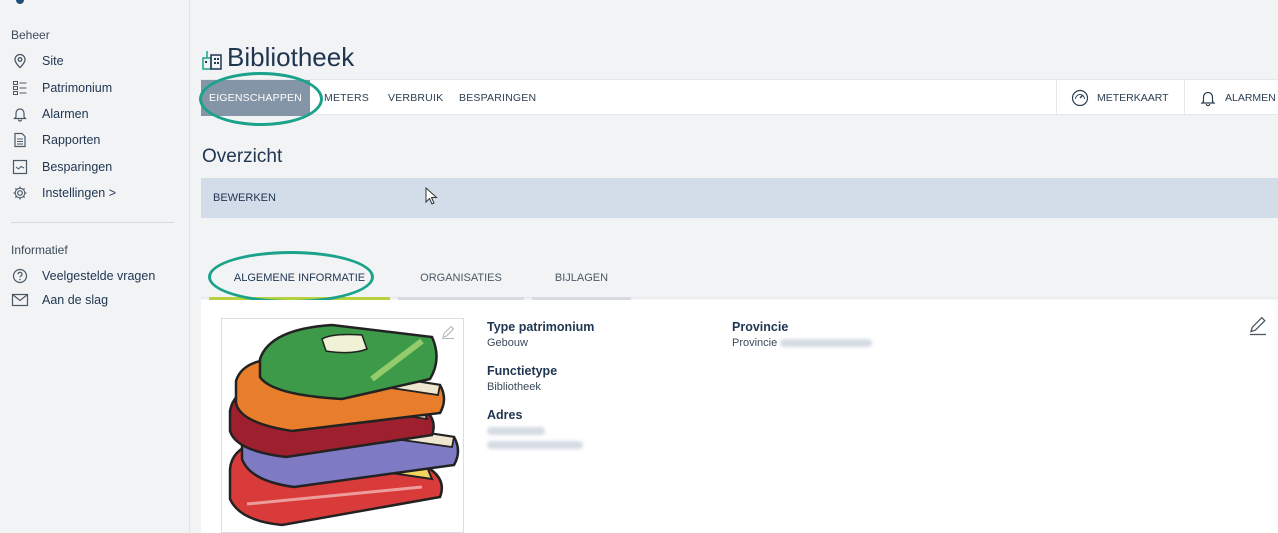  Describe the element at coordinates (1250, 98) in the screenshot. I see `alarmen-label: ALARMEN` at that location.